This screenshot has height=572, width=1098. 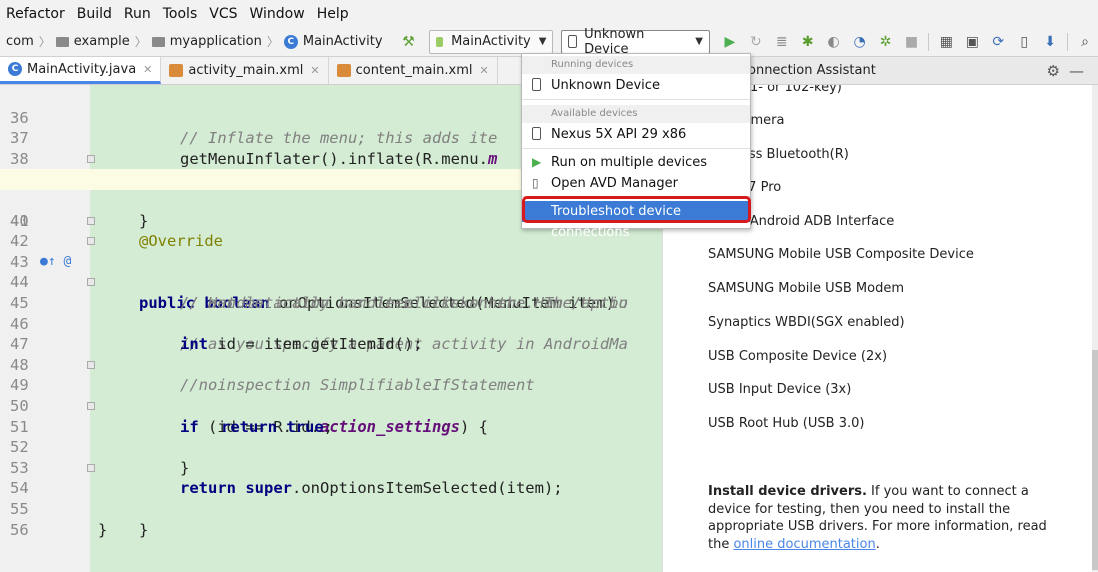 I want to click on device-list-item: SAMSUNG Mobile USB Modem, so click(x=806, y=288).